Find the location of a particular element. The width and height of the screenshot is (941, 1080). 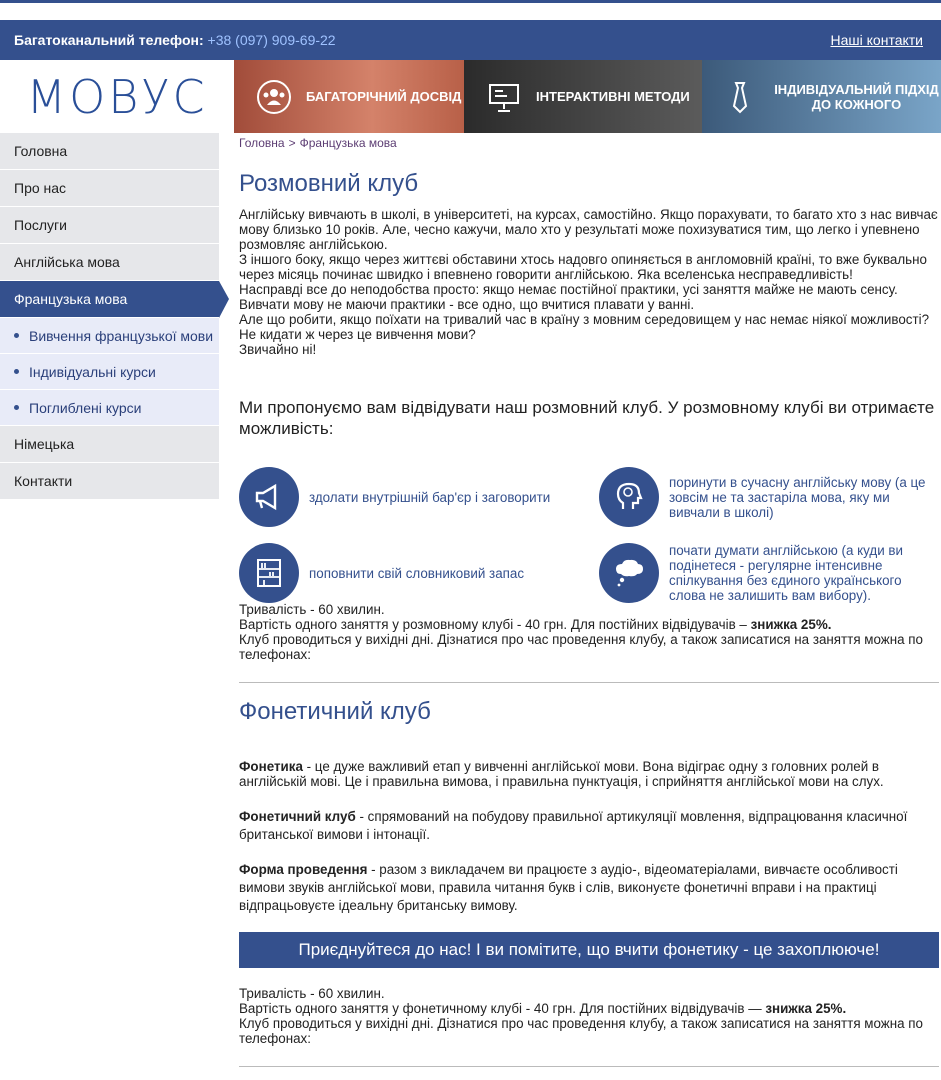

banner-label: Інтерактивні методи is located at coordinates (613, 96).